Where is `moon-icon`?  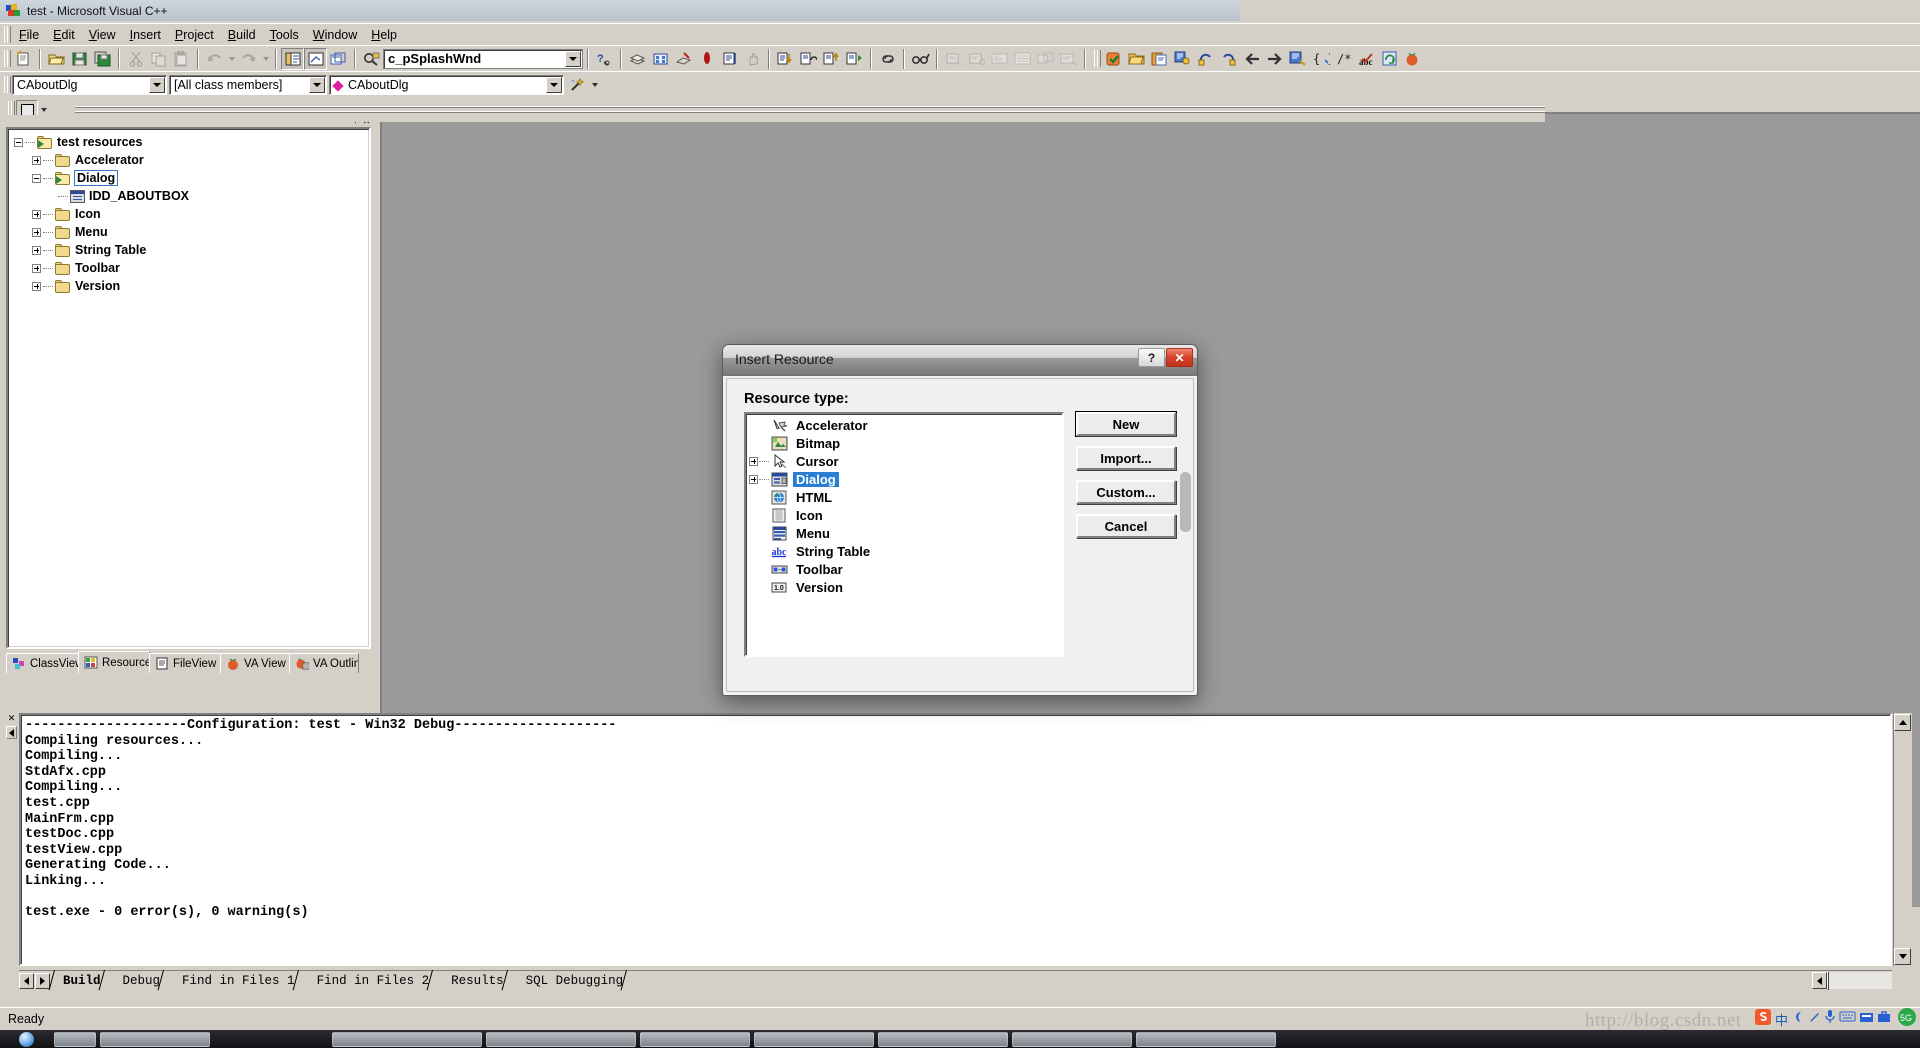
moon-icon is located at coordinates (1798, 1019).